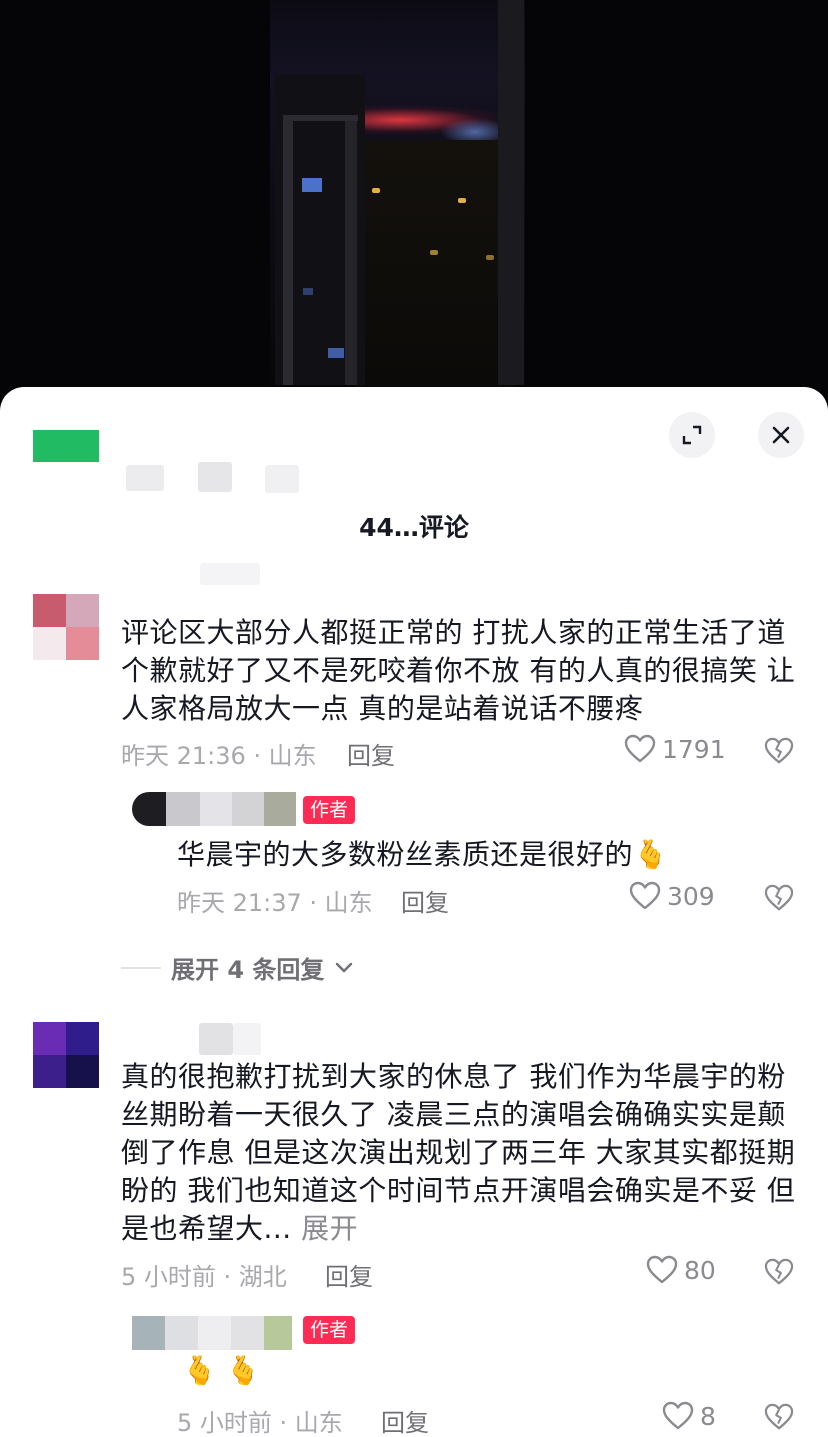 This screenshot has width=828, height=1437. I want to click on like-button: 1791, so click(675, 749).